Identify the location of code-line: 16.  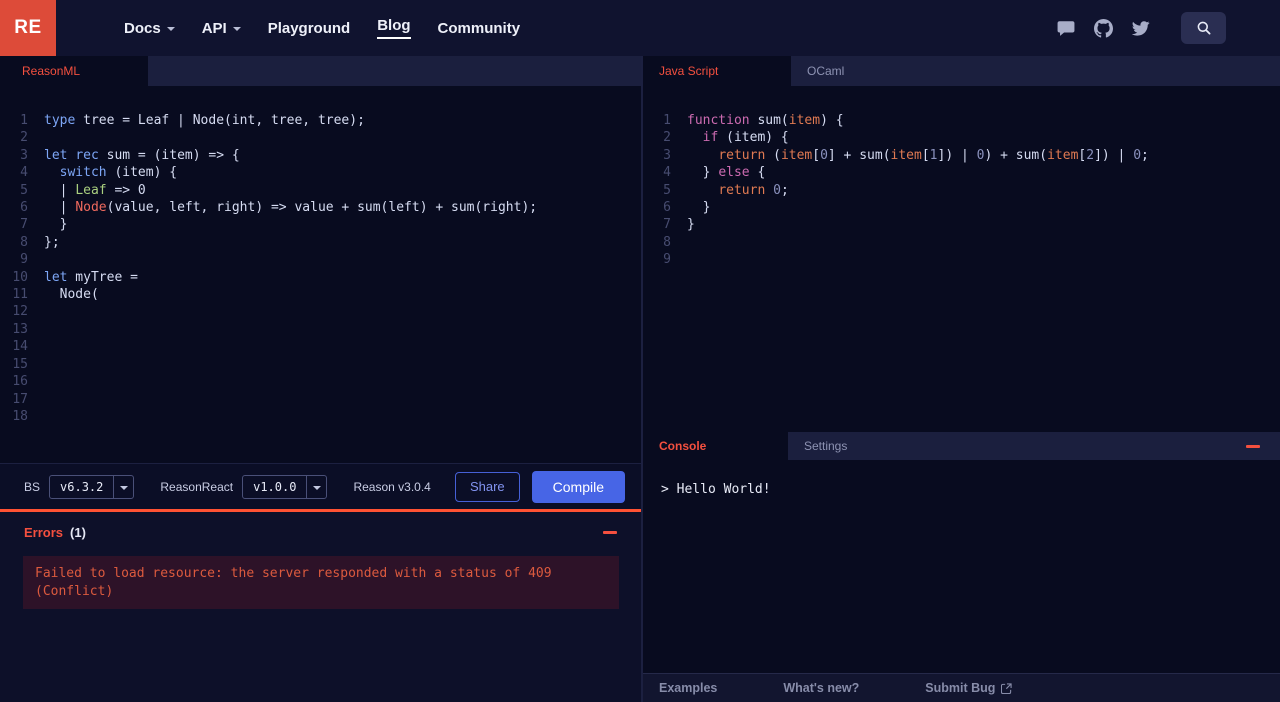
(320, 381).